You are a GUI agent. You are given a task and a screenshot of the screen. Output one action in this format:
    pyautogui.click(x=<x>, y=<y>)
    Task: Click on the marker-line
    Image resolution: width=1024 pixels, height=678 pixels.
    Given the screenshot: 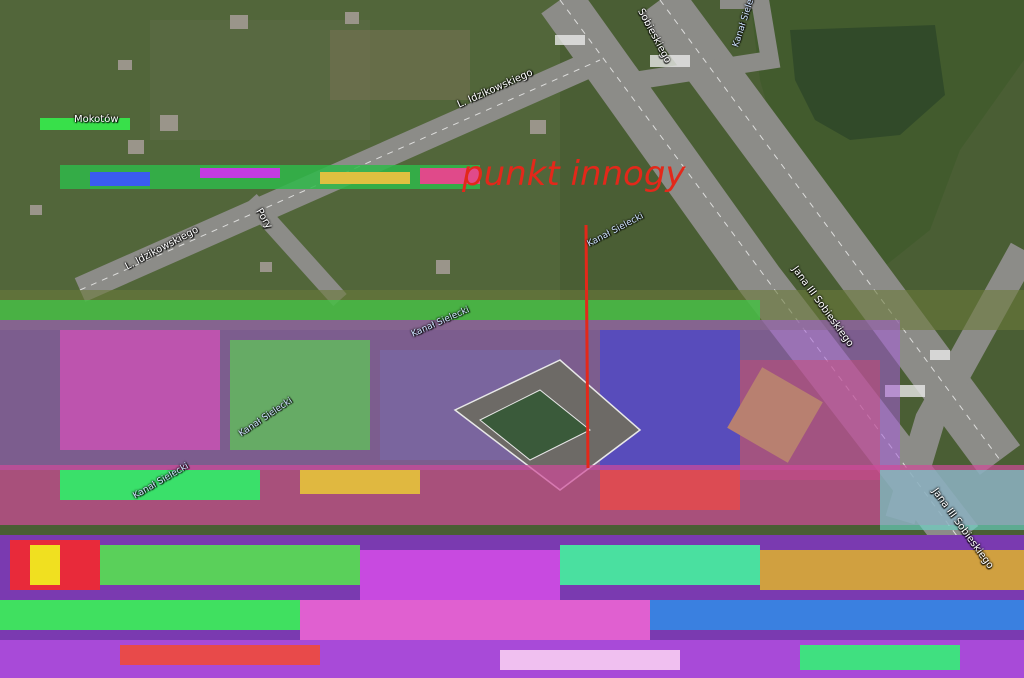 What is the action you would take?
    pyautogui.click(x=587, y=346)
    